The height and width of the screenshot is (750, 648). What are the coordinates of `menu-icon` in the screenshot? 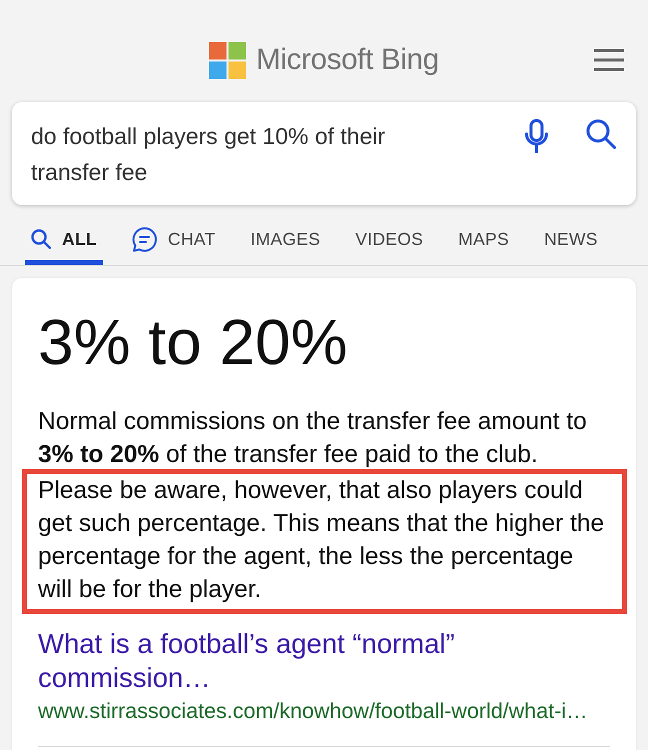 It's located at (609, 60).